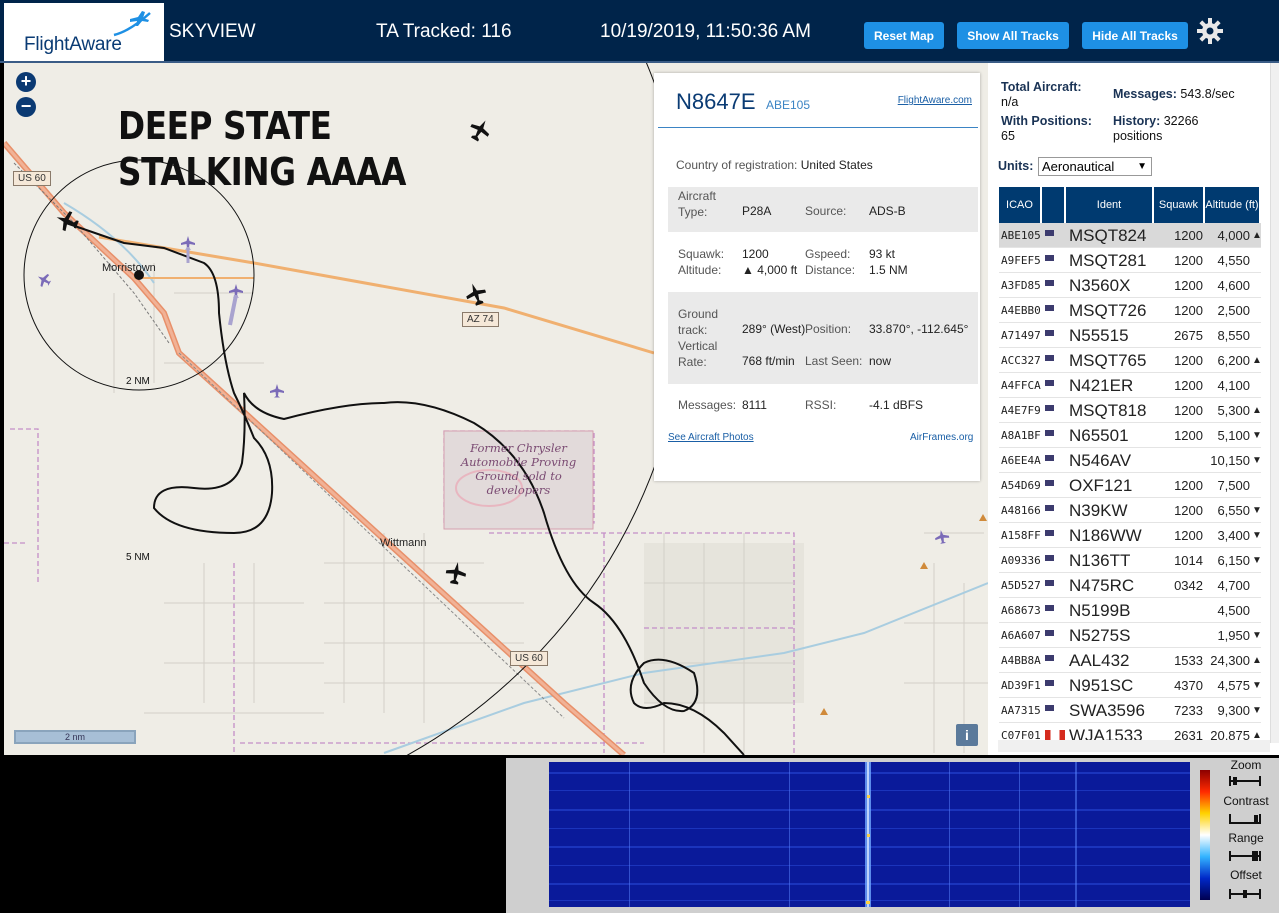 The height and width of the screenshot is (913, 1279). I want to click on messages-value: 8111, so click(754, 405).